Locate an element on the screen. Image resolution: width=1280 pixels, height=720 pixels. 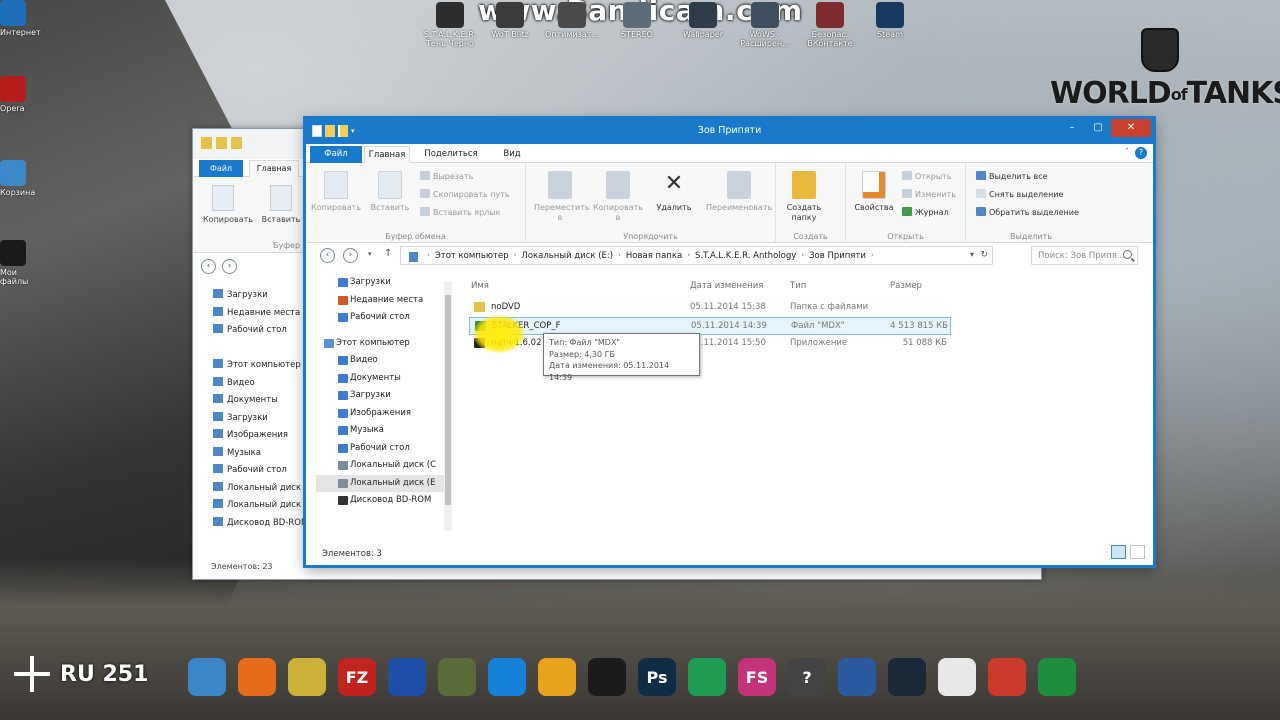
properties-button: Свойства is located at coordinates (874, 192).